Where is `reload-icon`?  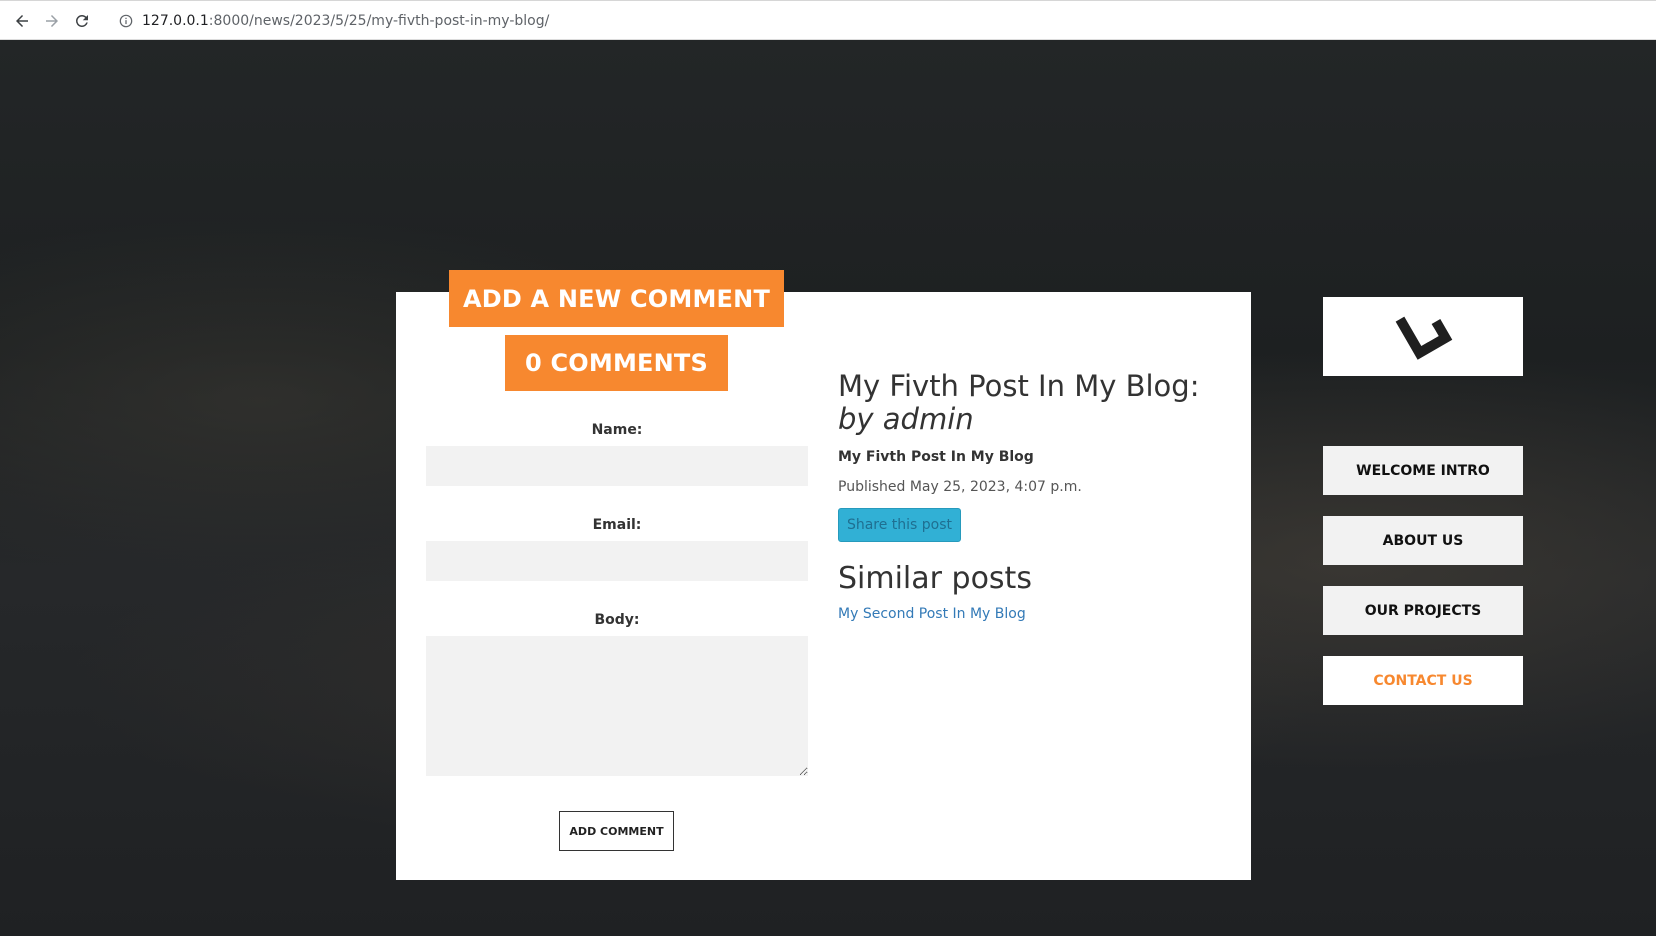 reload-icon is located at coordinates (82, 21).